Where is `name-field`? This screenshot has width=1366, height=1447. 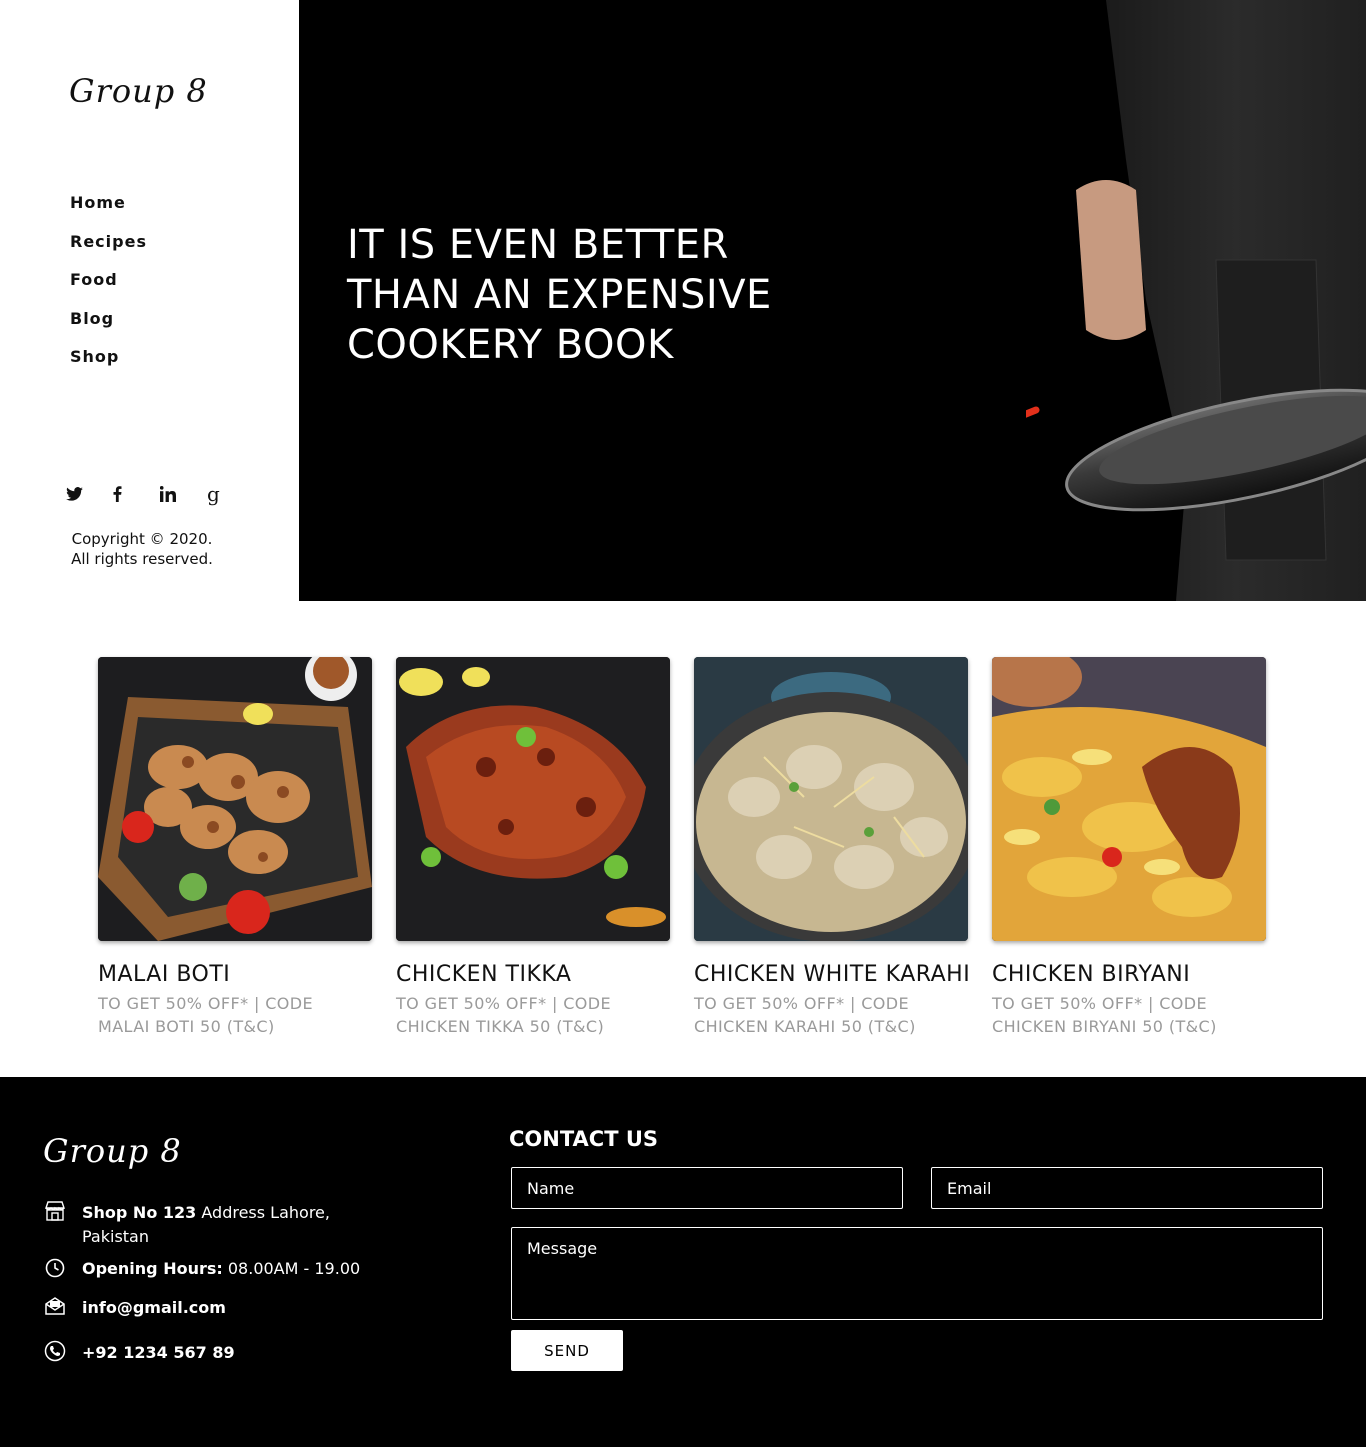
name-field is located at coordinates (707, 1188).